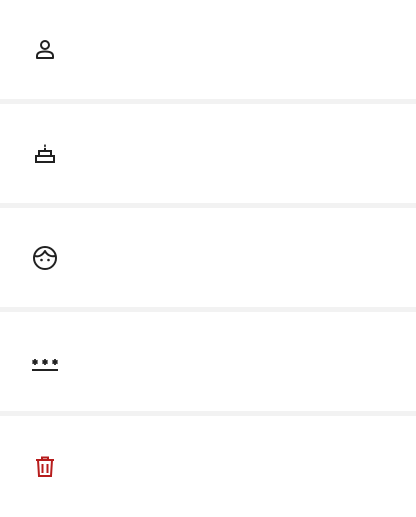 The width and height of the screenshot is (416, 517). I want to click on password-icon, so click(45, 362).